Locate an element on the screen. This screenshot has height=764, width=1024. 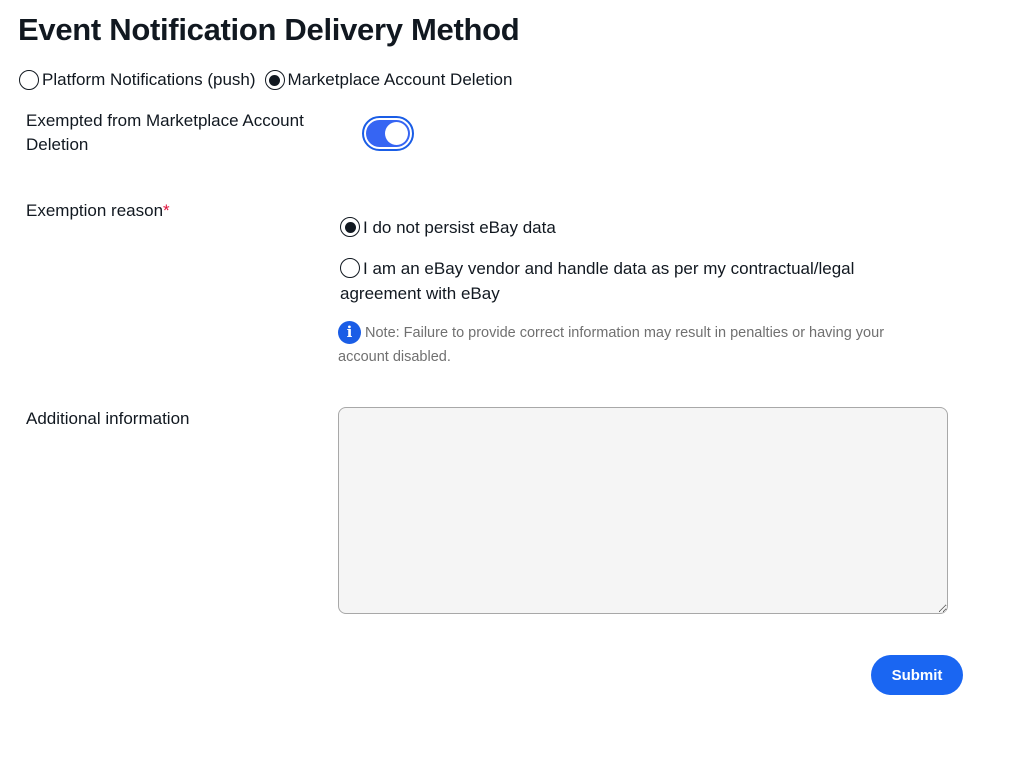
radio-label-marketplace-account-deletion: Marketplace Account Deletion is located at coordinates (400, 79).